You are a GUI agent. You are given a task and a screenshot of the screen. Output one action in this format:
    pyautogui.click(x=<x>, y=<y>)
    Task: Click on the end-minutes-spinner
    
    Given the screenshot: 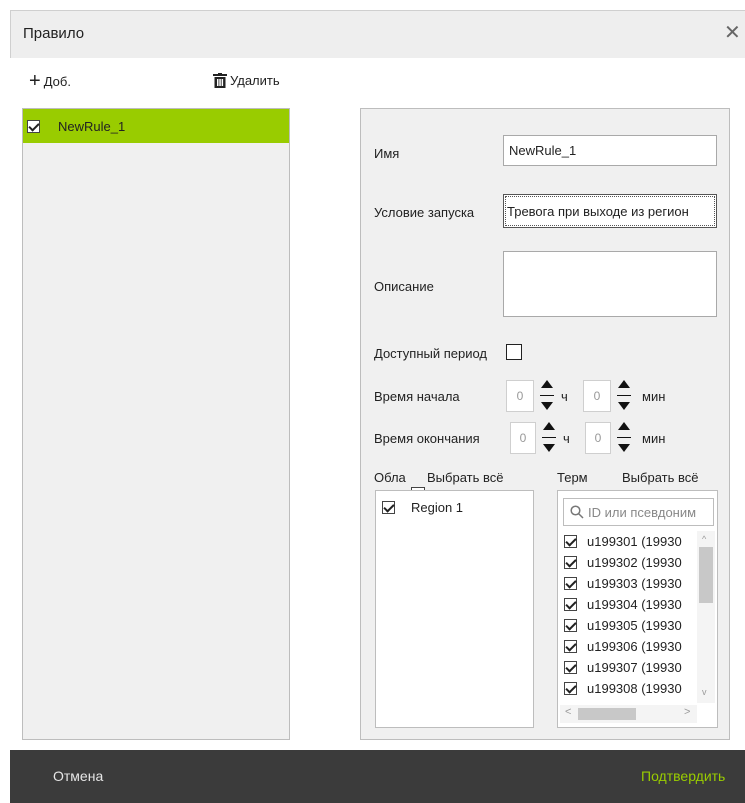 What is the action you would take?
    pyautogui.click(x=624, y=437)
    